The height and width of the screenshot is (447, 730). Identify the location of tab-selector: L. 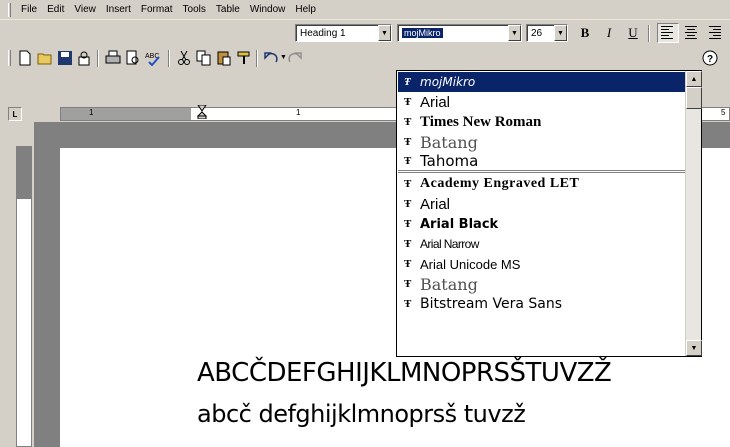
(15, 114).